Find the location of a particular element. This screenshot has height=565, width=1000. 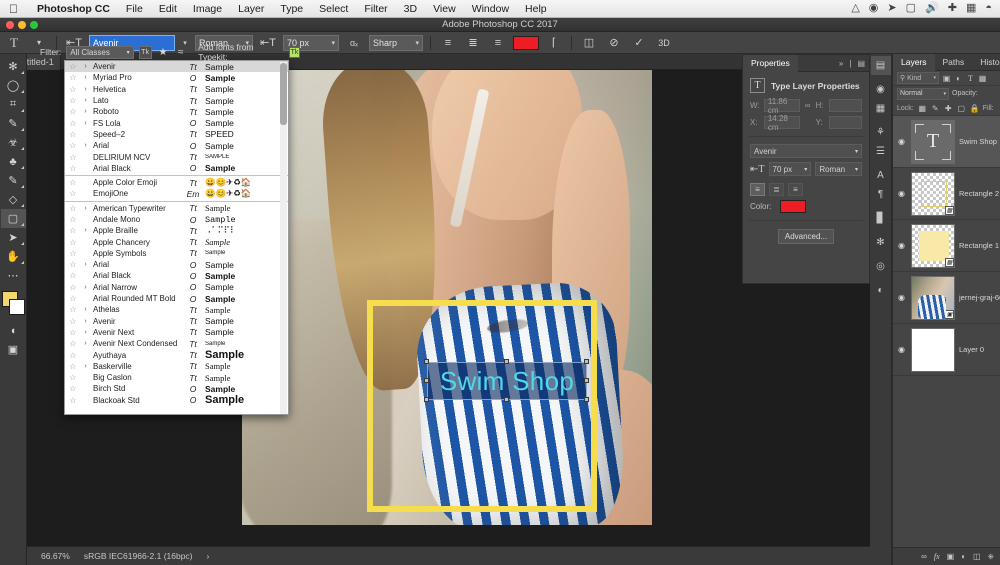

font-list-item: ☆ › Myriad Pro O Sample is located at coordinates (176, 77).